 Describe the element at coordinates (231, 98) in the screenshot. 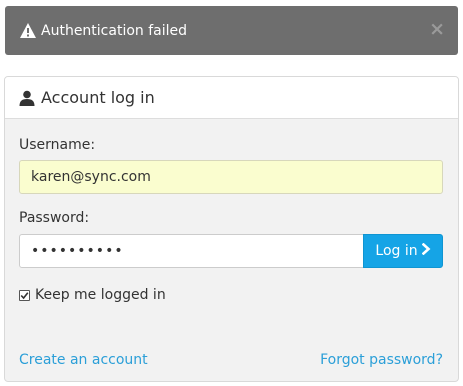

I see `panel-header: Account log in` at that location.